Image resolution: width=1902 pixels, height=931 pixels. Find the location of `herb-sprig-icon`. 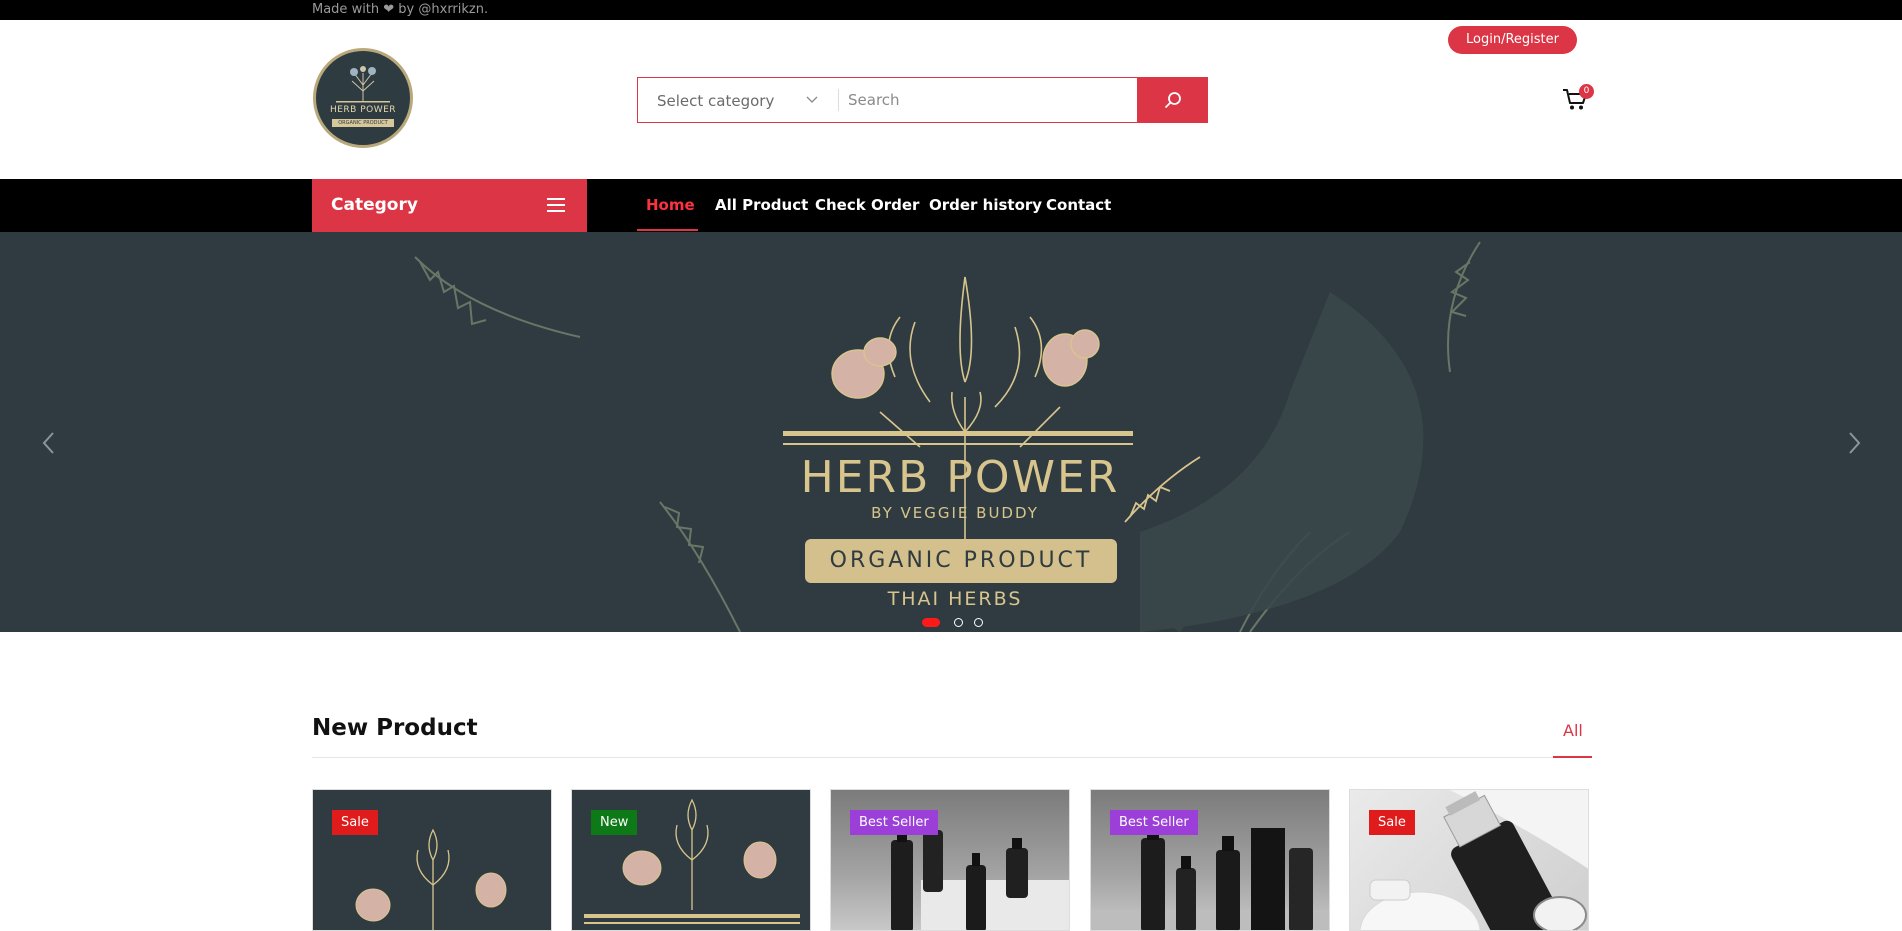

herb-sprig-icon is located at coordinates (363, 84).